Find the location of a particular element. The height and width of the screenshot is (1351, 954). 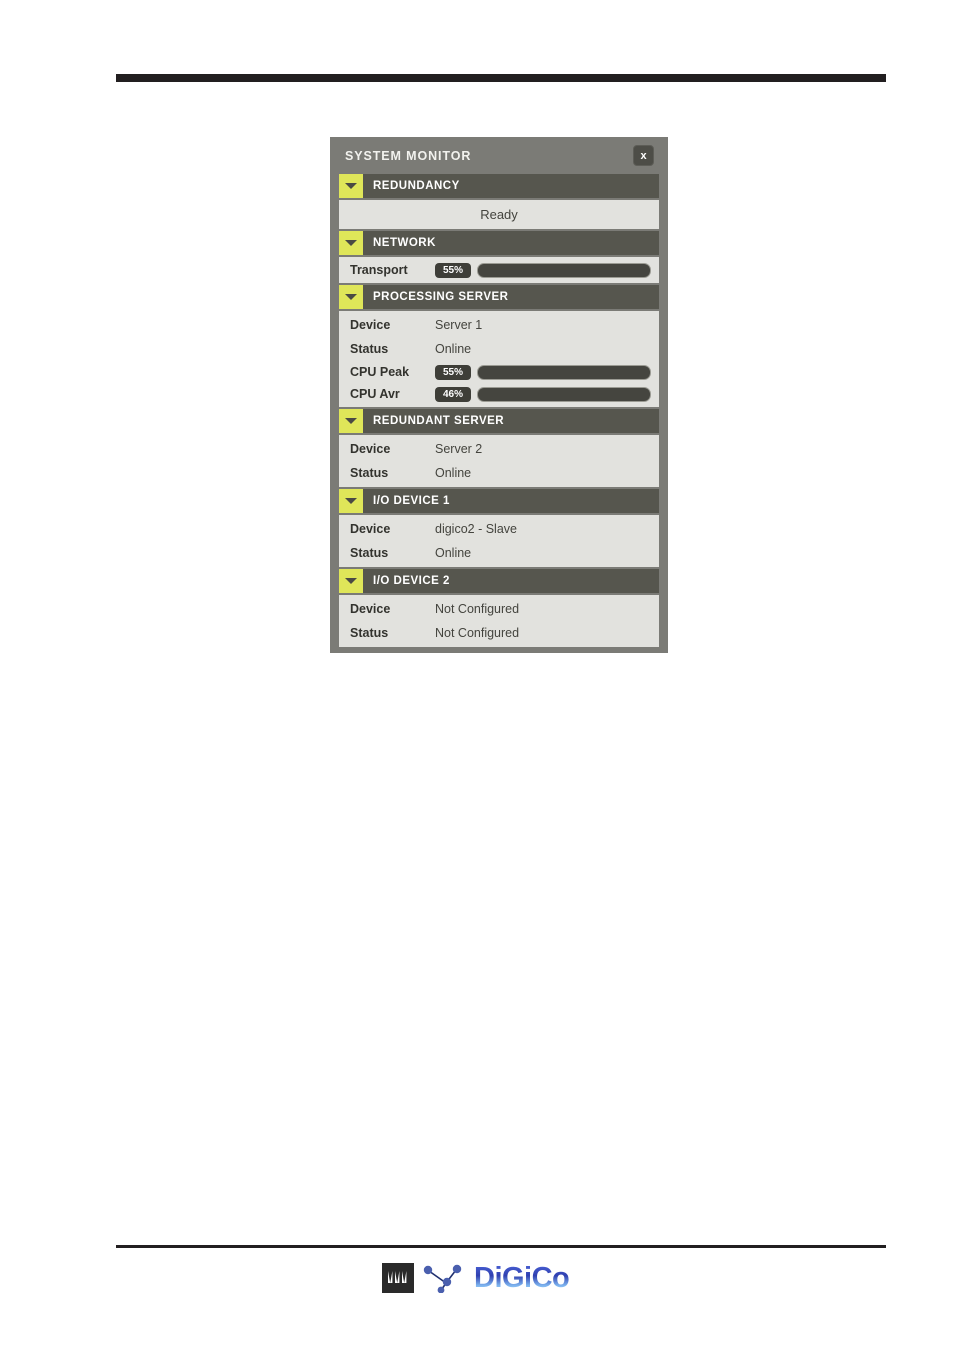

logo-wordmark: DiGiCo is located at coordinates (522, 1277).